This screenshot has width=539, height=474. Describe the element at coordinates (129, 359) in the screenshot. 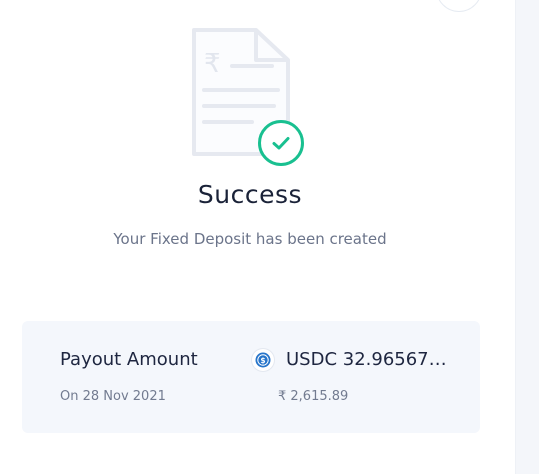

I see `payout-amount-label: Payout Amount` at that location.